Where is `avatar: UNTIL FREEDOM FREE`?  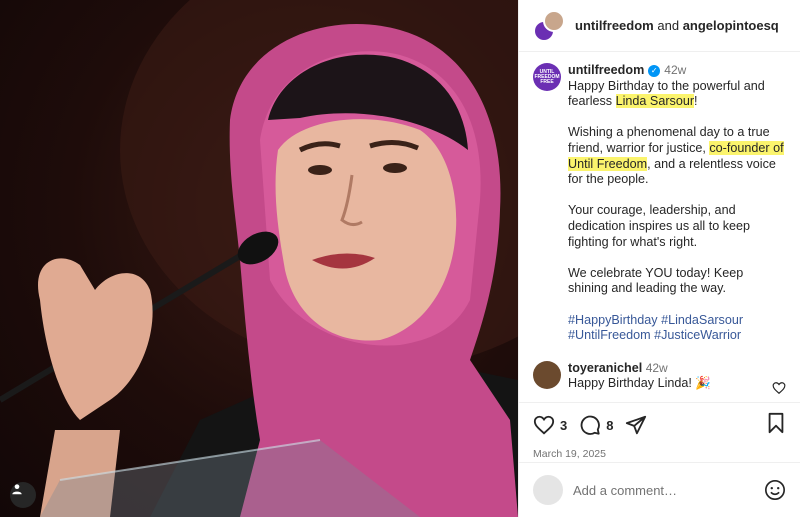
avatar: UNTIL FREEDOM FREE is located at coordinates (547, 77).